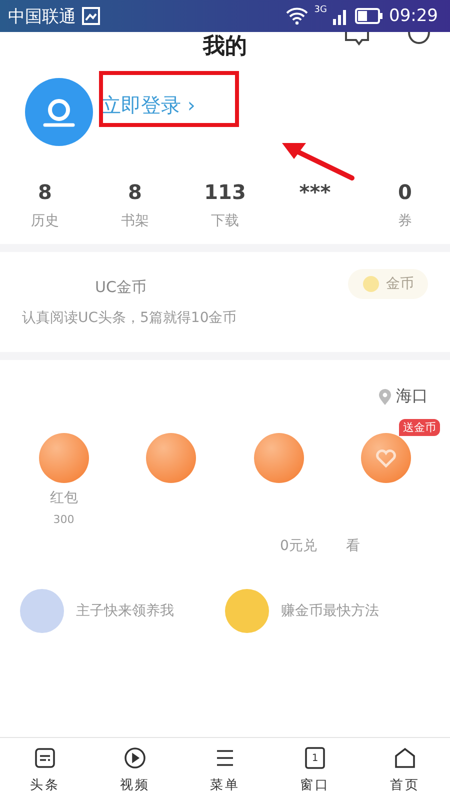 The height and width of the screenshot is (800, 450). Describe the element at coordinates (405, 758) in the screenshot. I see `home-icon` at that location.